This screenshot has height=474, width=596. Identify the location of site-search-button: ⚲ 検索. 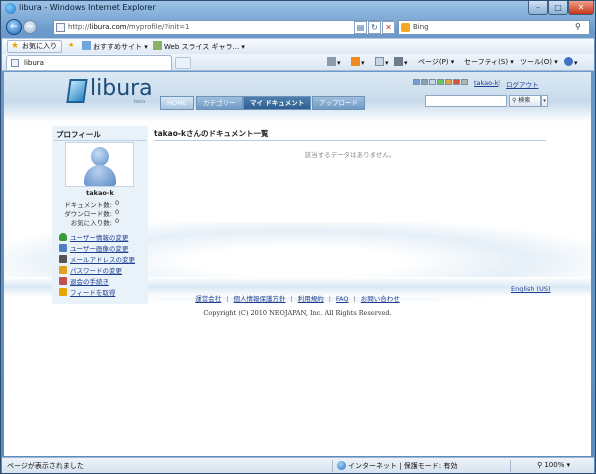
(525, 101).